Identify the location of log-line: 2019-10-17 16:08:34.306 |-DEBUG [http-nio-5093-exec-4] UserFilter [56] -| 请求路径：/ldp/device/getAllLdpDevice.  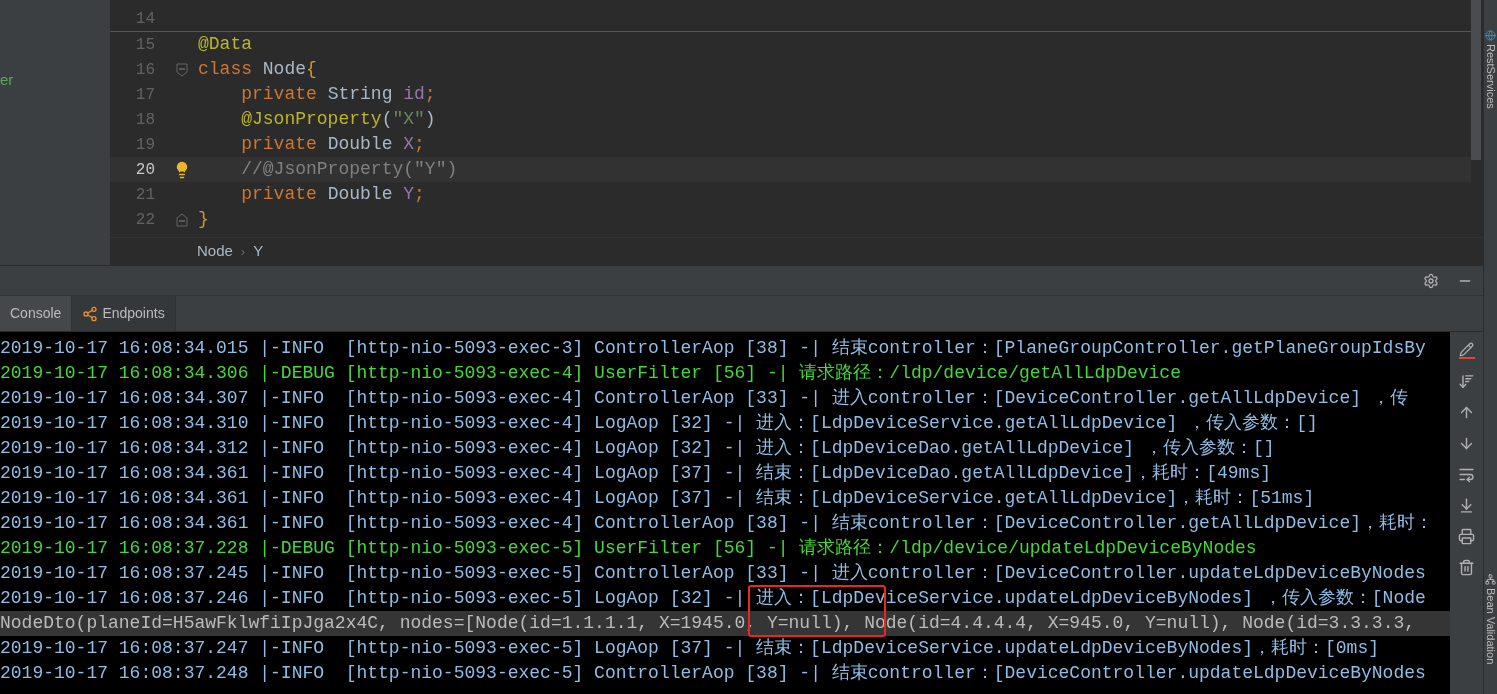
(591, 373).